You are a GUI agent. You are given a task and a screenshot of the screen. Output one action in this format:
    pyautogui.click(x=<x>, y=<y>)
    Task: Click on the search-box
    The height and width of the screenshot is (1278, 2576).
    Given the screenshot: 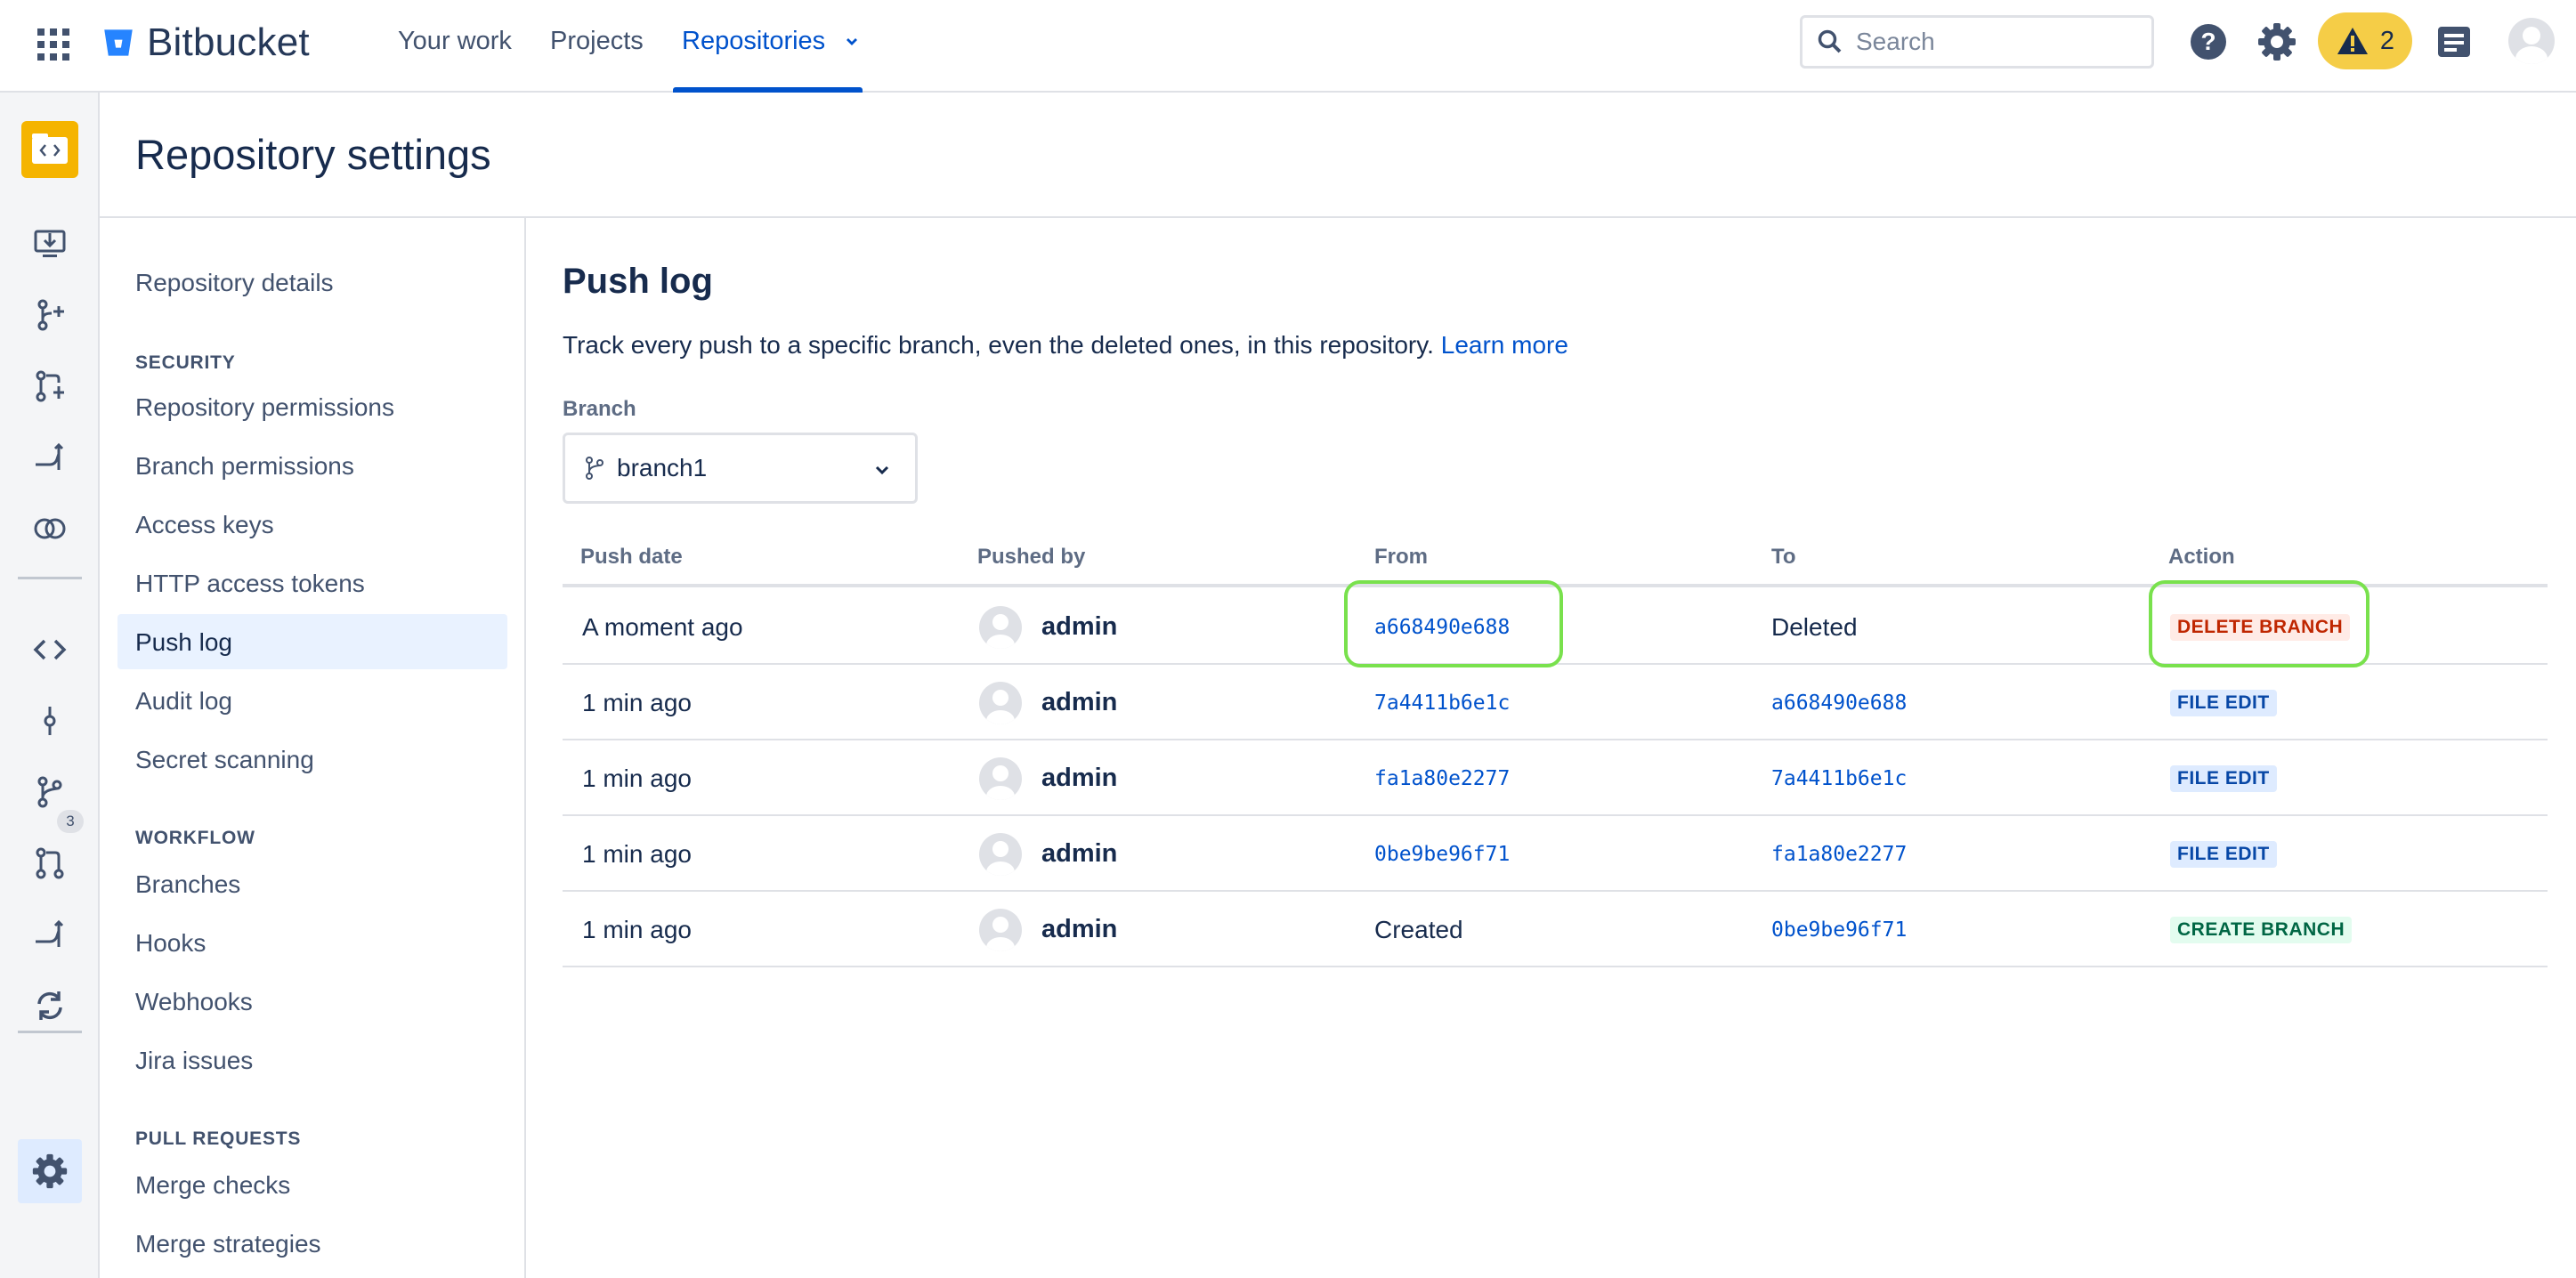 What is the action you would take?
    pyautogui.click(x=1977, y=42)
    